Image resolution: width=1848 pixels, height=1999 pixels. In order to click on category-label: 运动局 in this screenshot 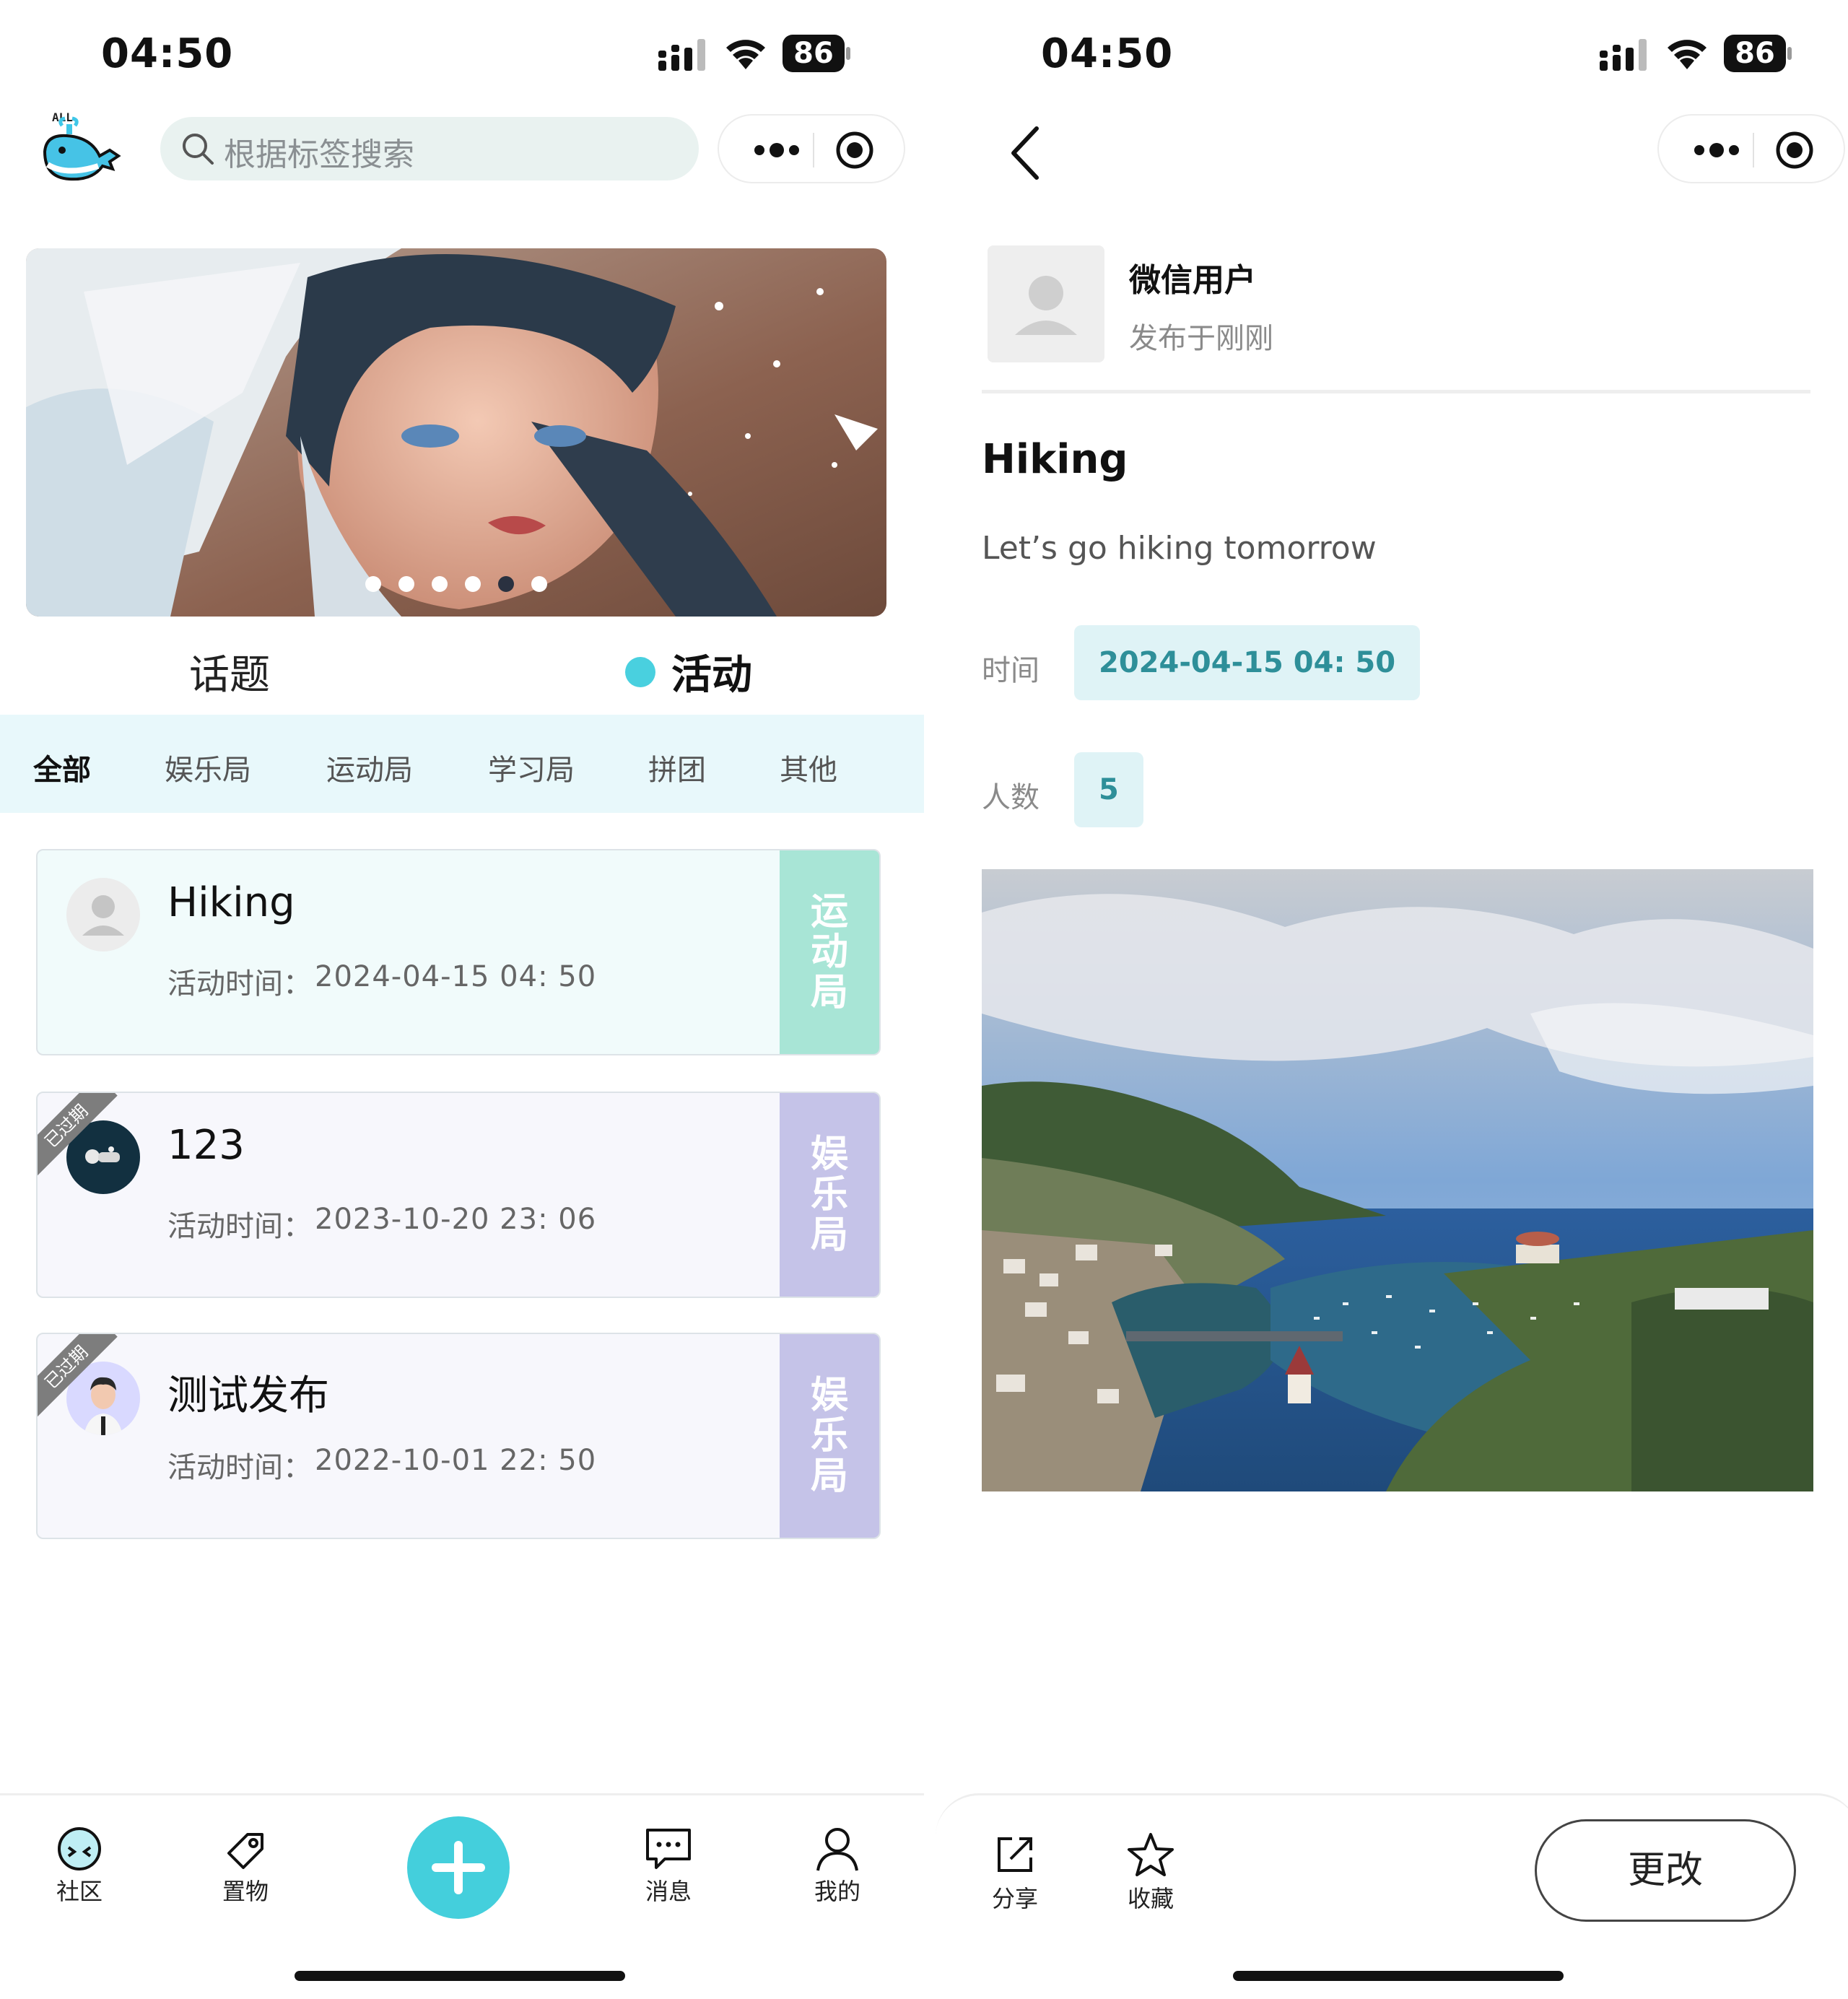, I will do `click(829, 952)`.